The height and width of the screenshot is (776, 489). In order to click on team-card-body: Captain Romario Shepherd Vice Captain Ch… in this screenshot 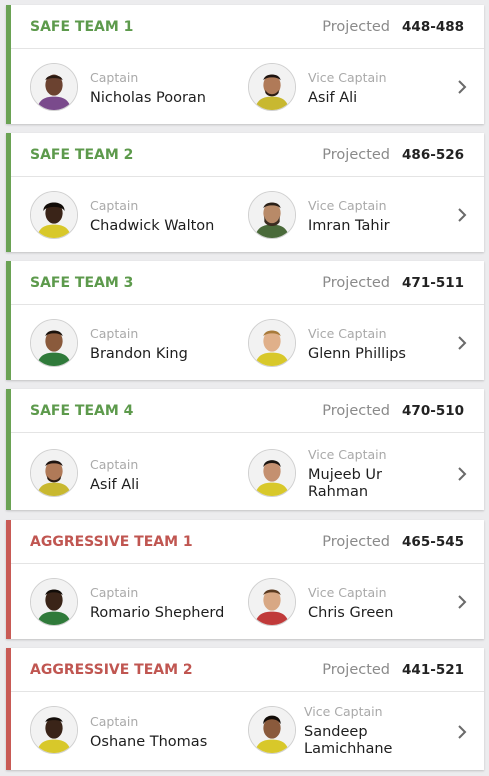, I will do `click(247, 601)`.